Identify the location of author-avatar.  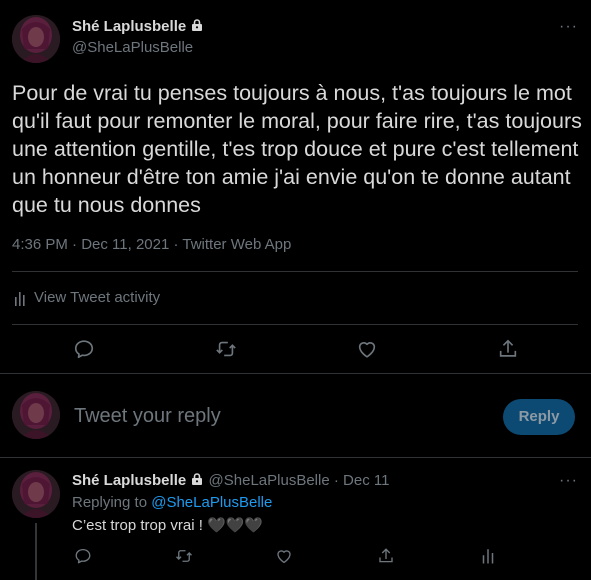
(36, 39).